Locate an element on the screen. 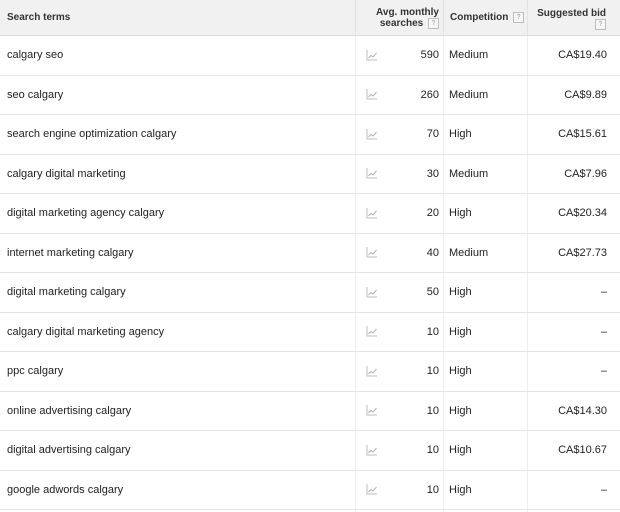  search-term-cell: digital advertising calgary is located at coordinates (69, 450).